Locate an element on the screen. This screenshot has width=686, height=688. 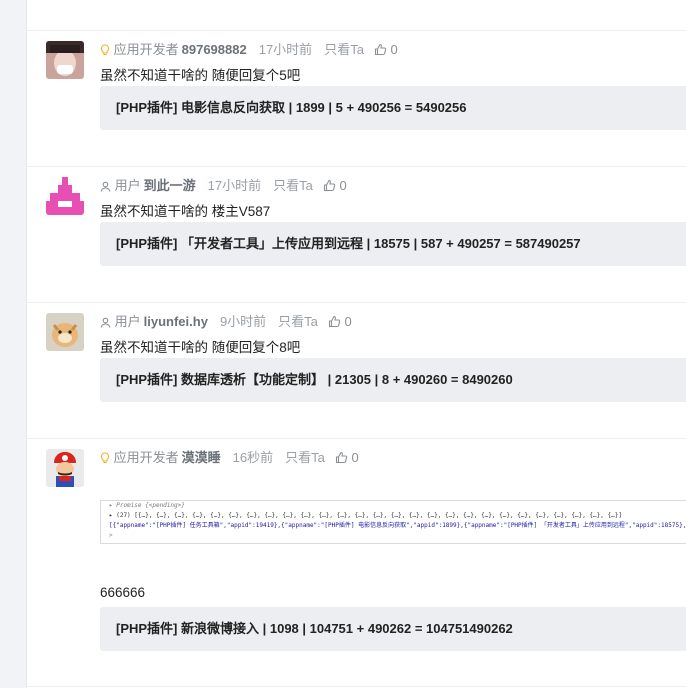
console-line: ▸ Promise {<pending>} is located at coordinates (147, 505).